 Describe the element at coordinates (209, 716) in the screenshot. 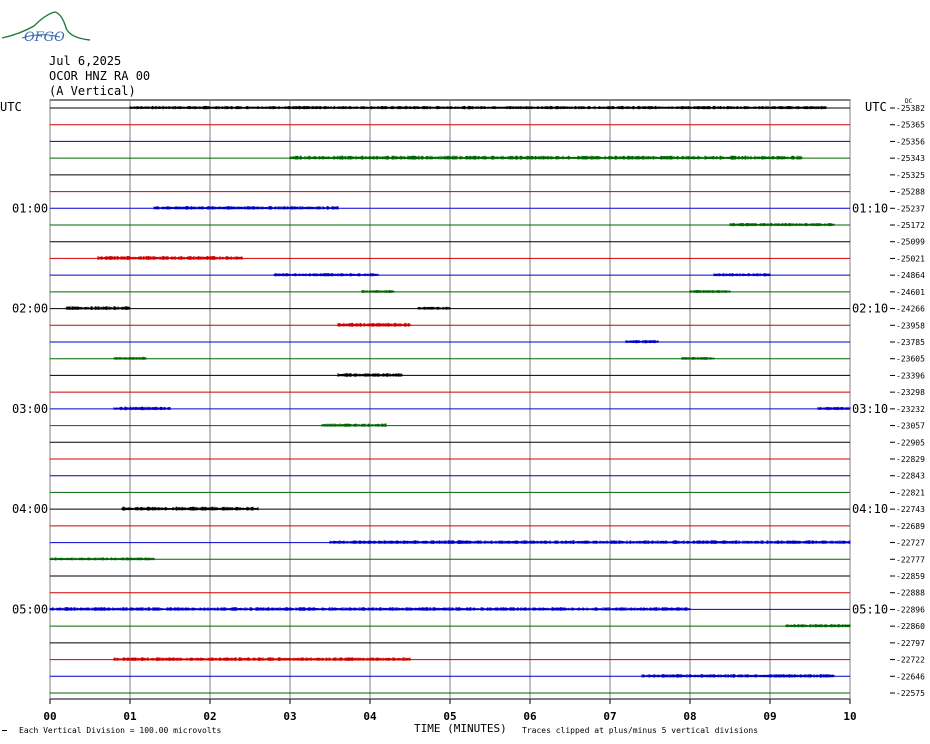

I see `x-tick-label: 02` at that location.